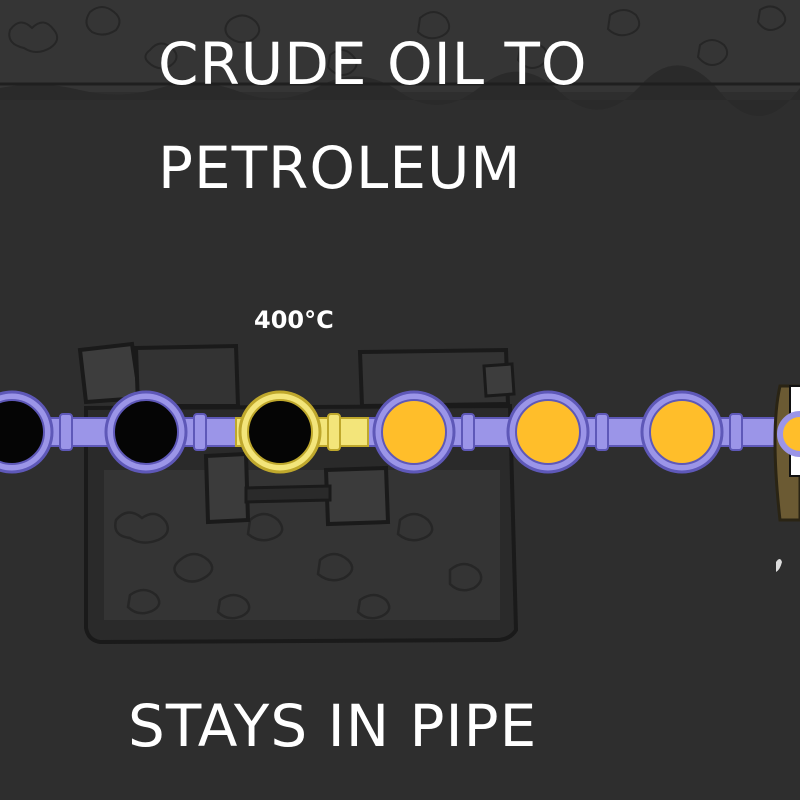 Image resolution: width=800 pixels, height=800 pixels. I want to click on bottom-caption: STAYS IN PIPE, so click(333, 726).